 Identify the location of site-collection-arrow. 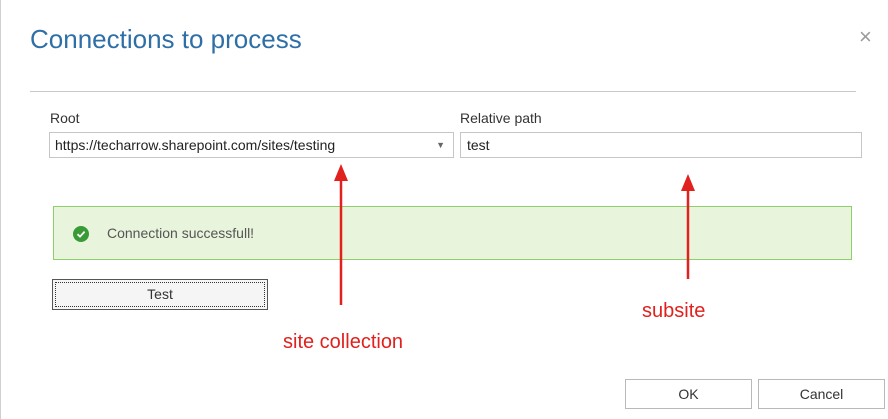
(341, 234).